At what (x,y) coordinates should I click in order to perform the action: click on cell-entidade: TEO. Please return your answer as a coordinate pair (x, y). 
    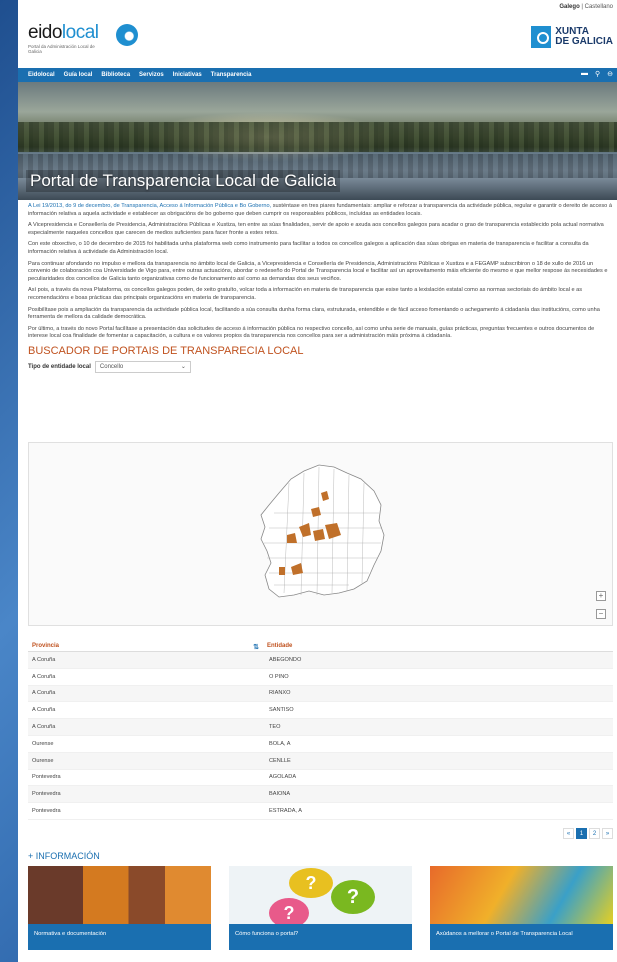
    Looking at the image, I should click on (438, 727).